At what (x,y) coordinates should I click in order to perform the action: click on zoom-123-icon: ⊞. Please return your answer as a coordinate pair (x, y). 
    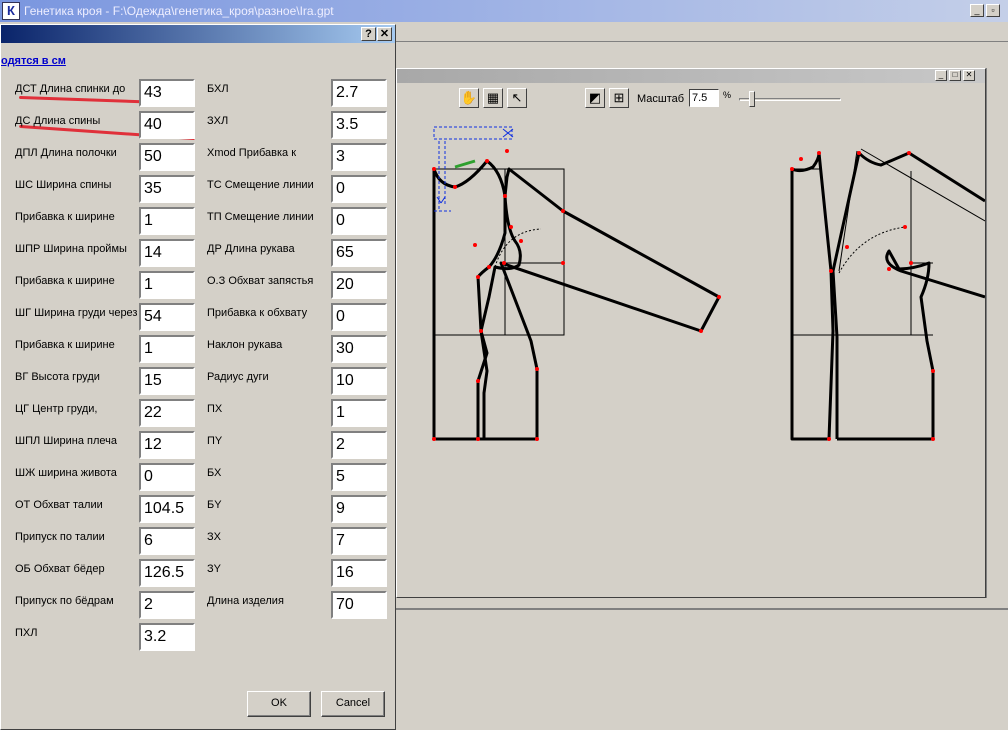
    Looking at the image, I should click on (619, 98).